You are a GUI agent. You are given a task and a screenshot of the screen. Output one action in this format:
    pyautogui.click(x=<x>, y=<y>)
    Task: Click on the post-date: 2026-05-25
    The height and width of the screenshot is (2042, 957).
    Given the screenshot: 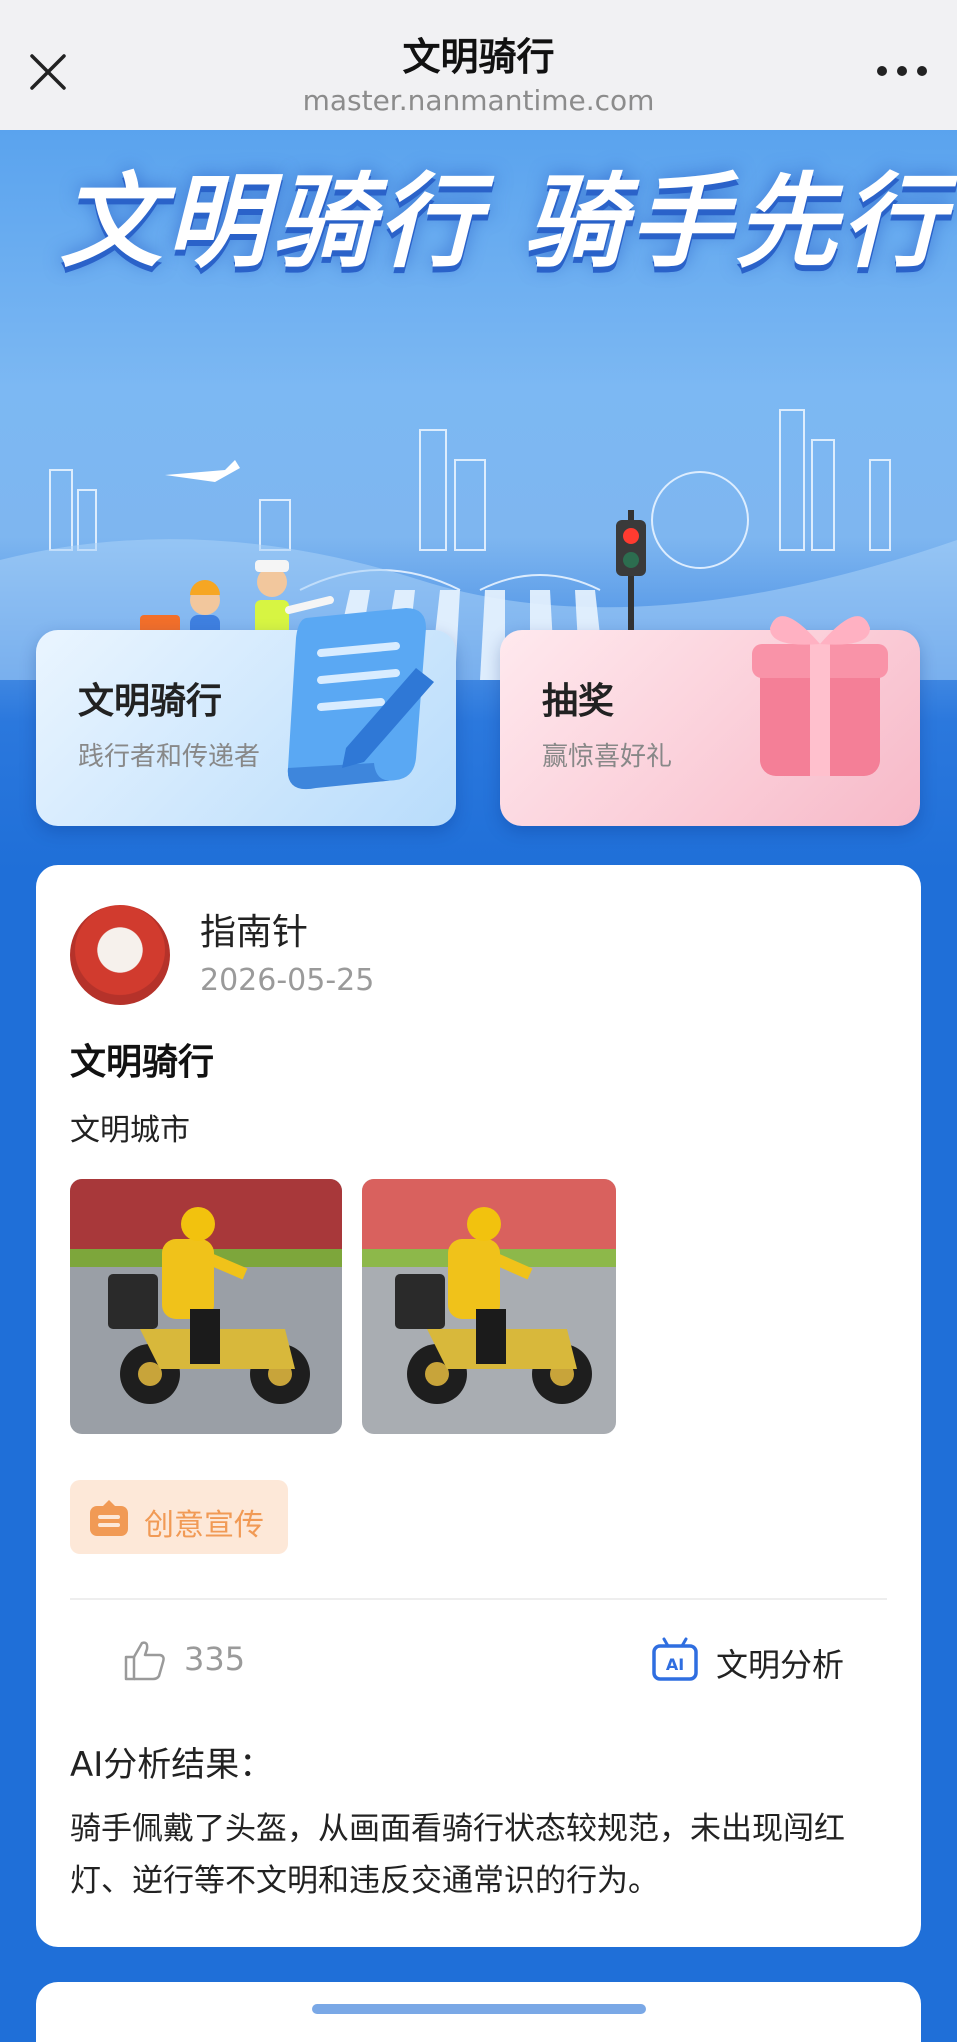 What is the action you would take?
    pyautogui.click(x=287, y=980)
    